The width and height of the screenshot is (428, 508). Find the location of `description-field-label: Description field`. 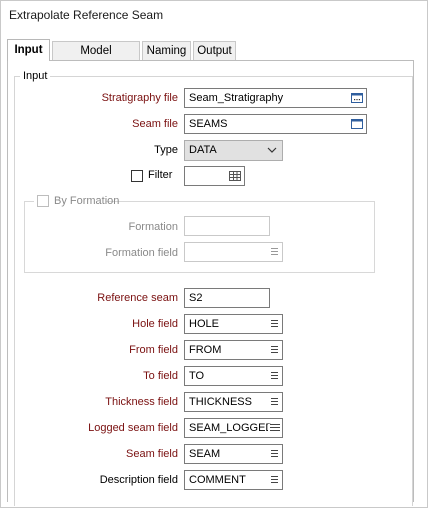

description-field-label: Description field is located at coordinates (138, 480).